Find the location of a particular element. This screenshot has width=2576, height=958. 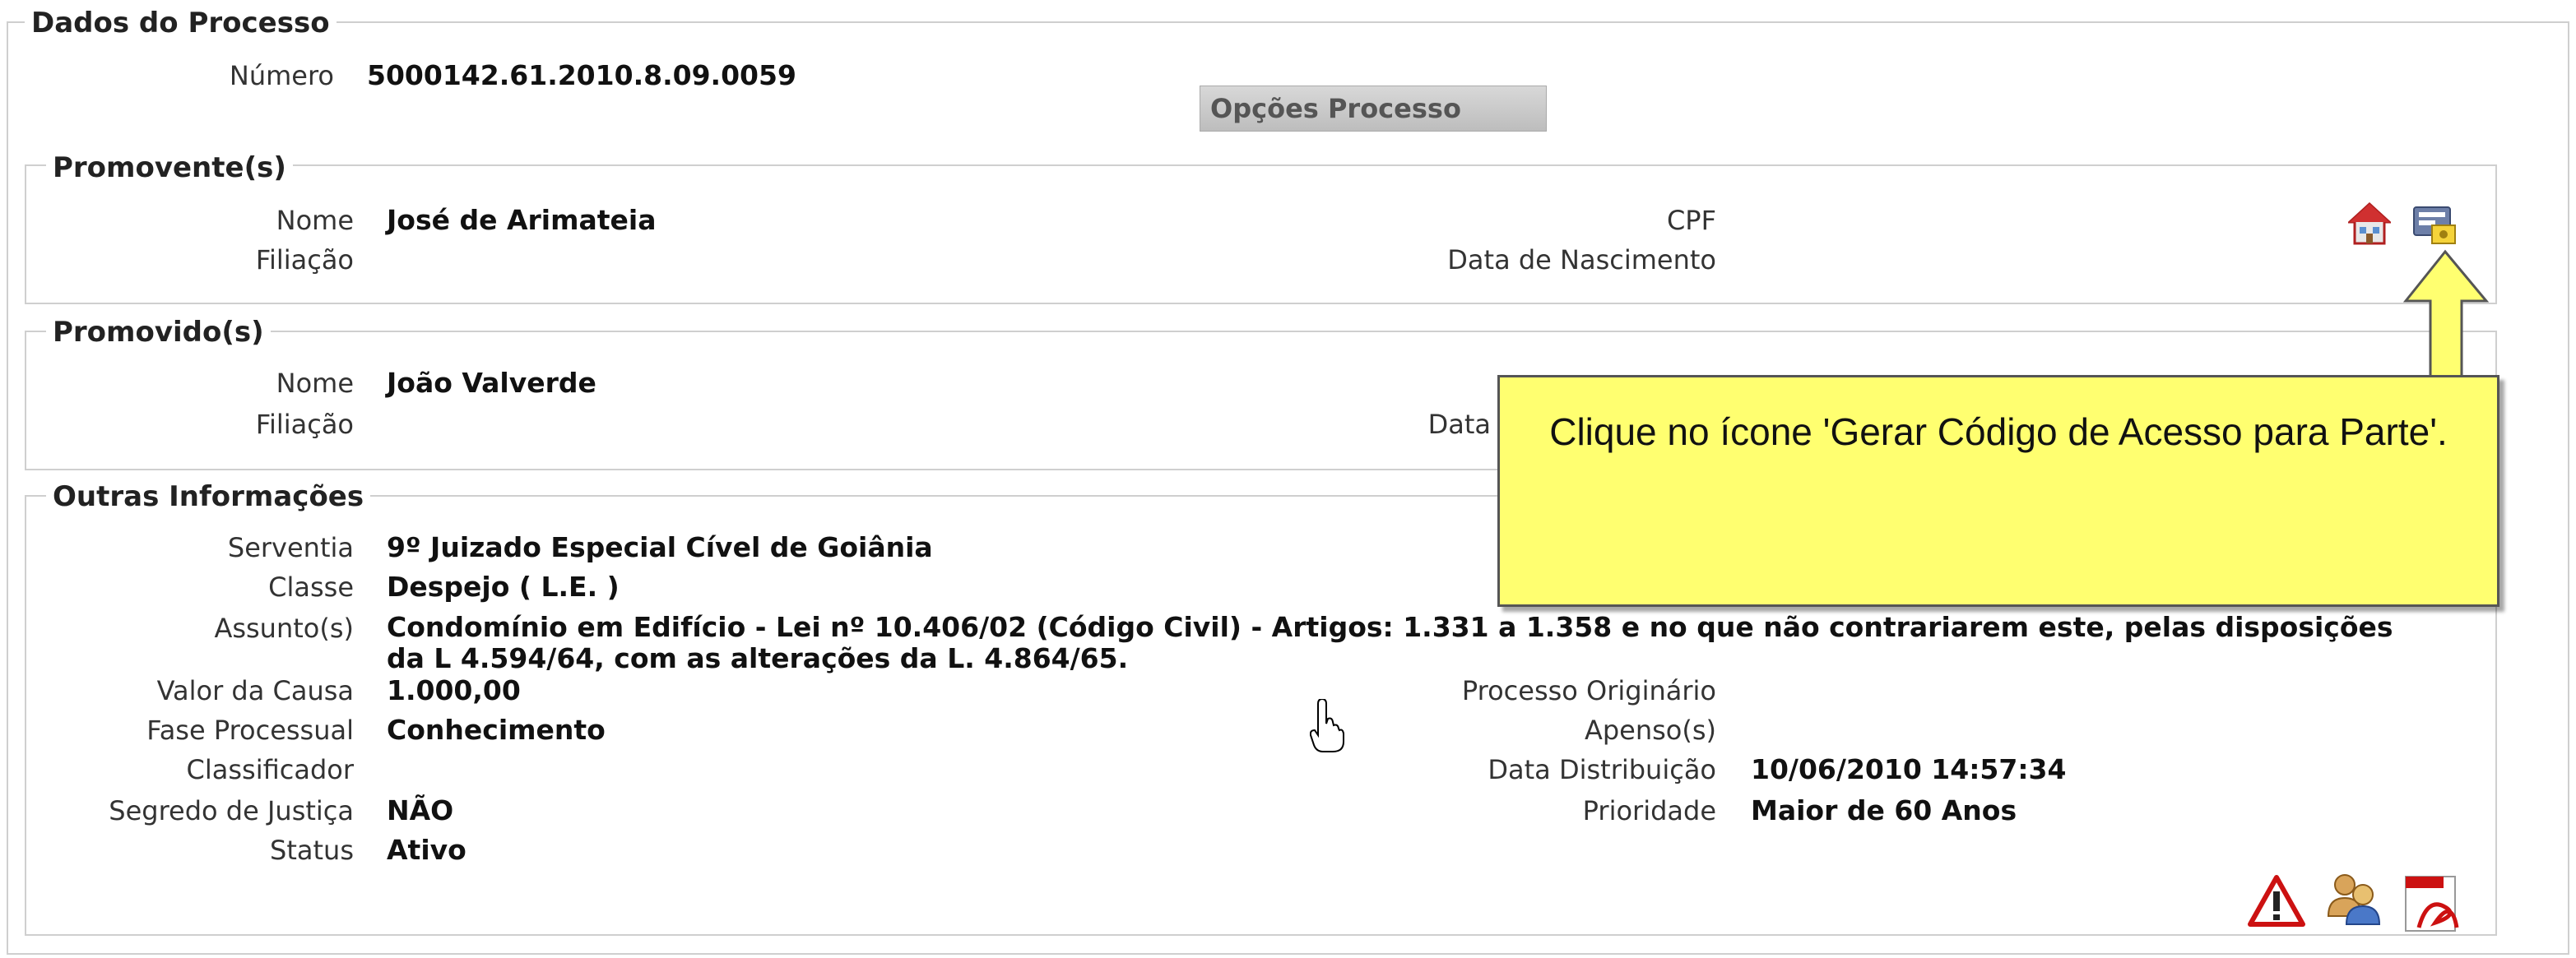

segredo-justica-value: NÃO is located at coordinates (420, 810).